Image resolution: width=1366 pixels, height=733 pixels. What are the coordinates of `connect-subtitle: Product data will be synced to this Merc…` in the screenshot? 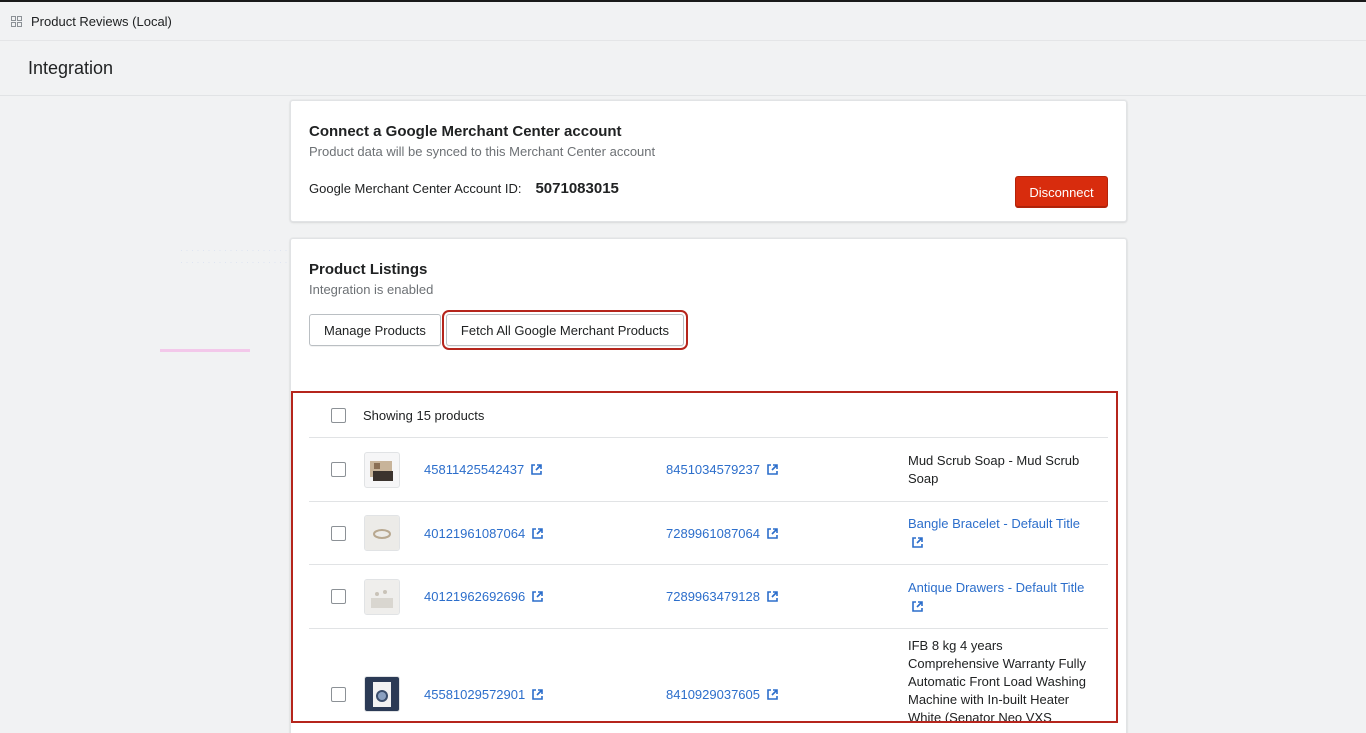 It's located at (482, 151).